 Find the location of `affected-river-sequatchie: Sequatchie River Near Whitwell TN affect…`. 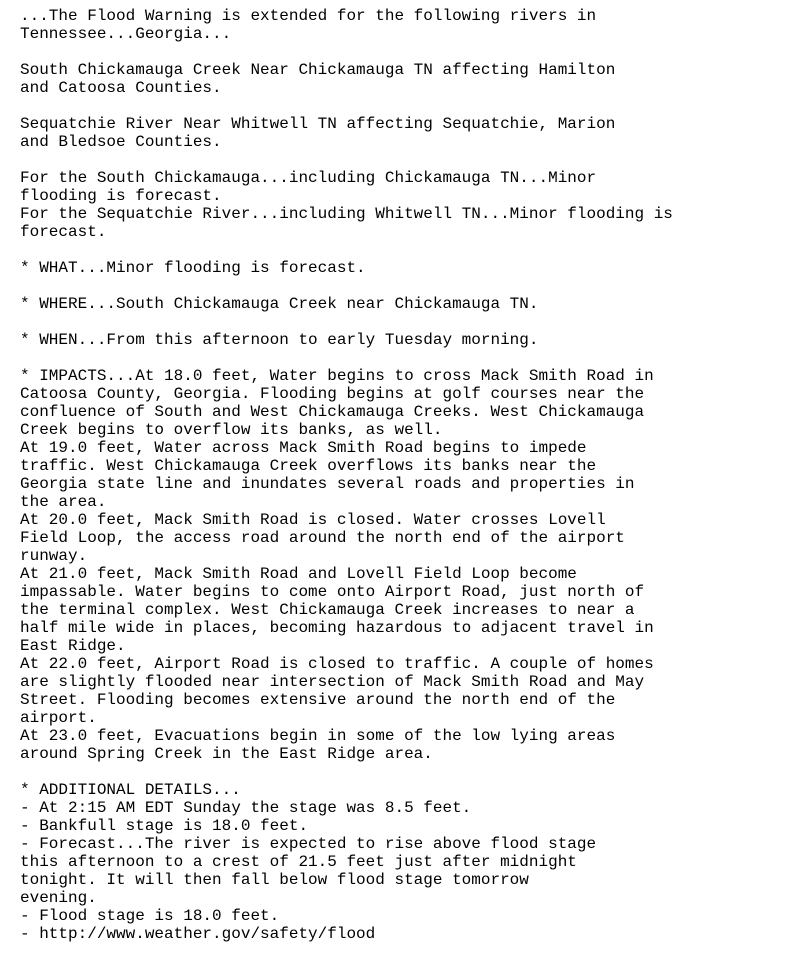

affected-river-sequatchie: Sequatchie River Near Whitwell TN affect… is located at coordinates (410, 133).